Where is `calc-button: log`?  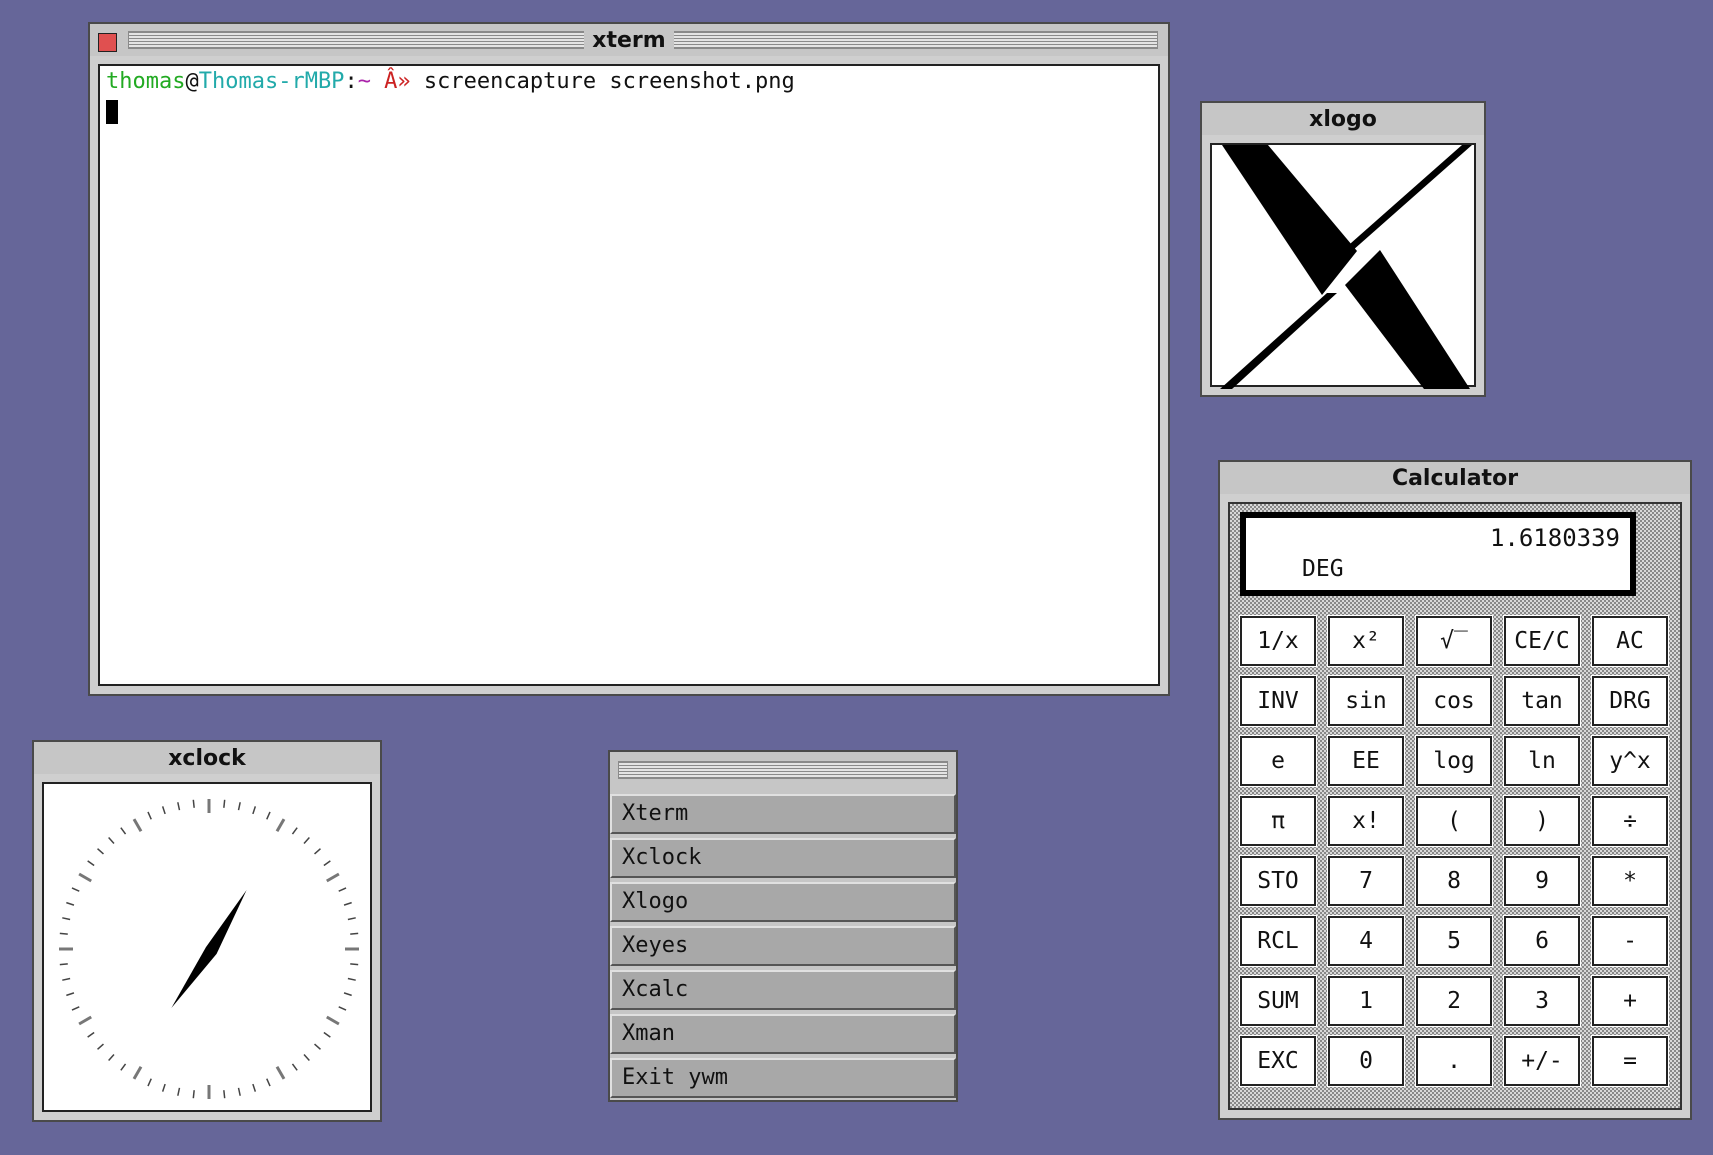
calc-button: log is located at coordinates (1454, 761).